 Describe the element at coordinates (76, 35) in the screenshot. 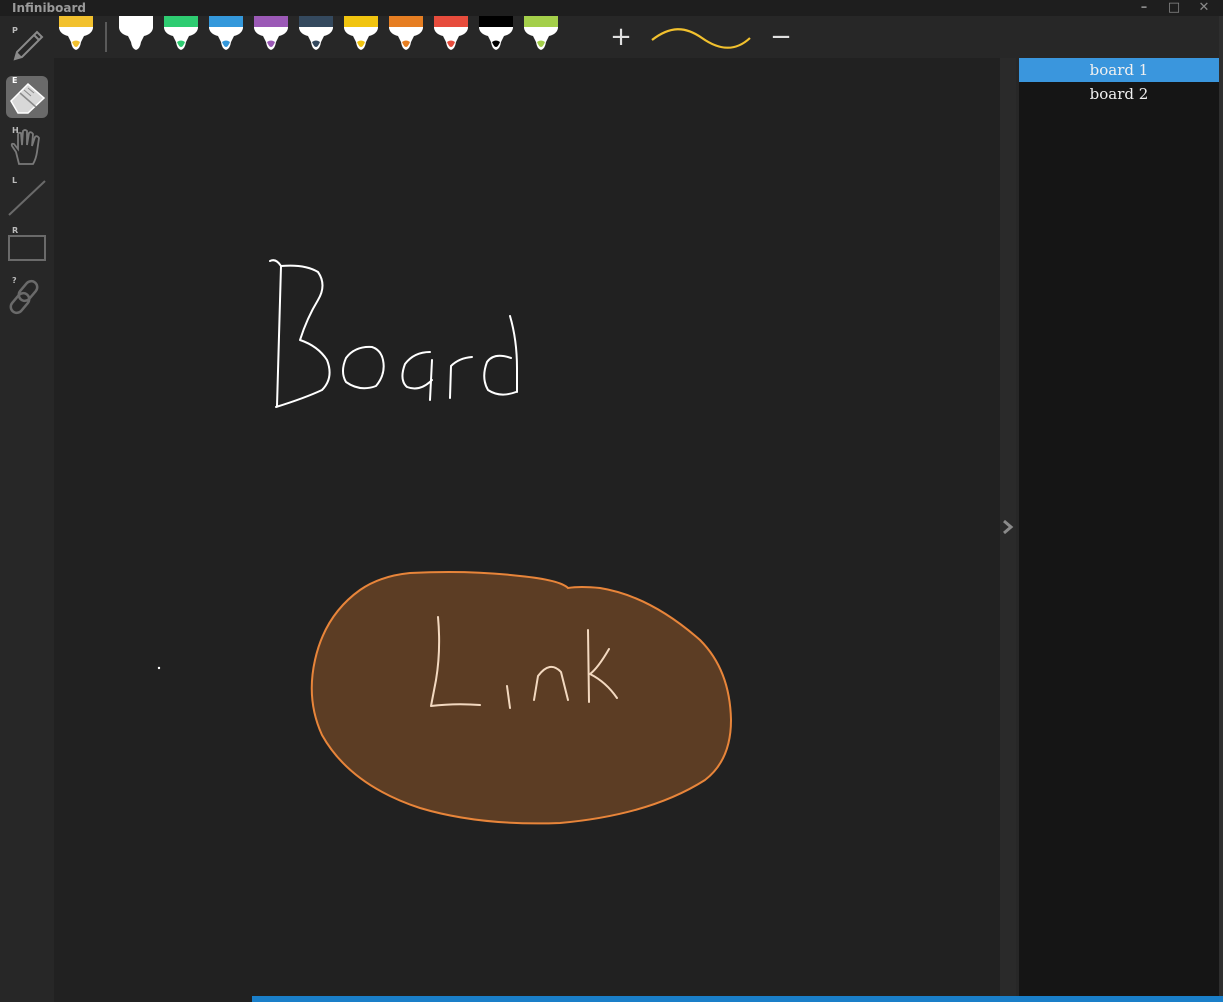

I see `current-marker-icon` at that location.